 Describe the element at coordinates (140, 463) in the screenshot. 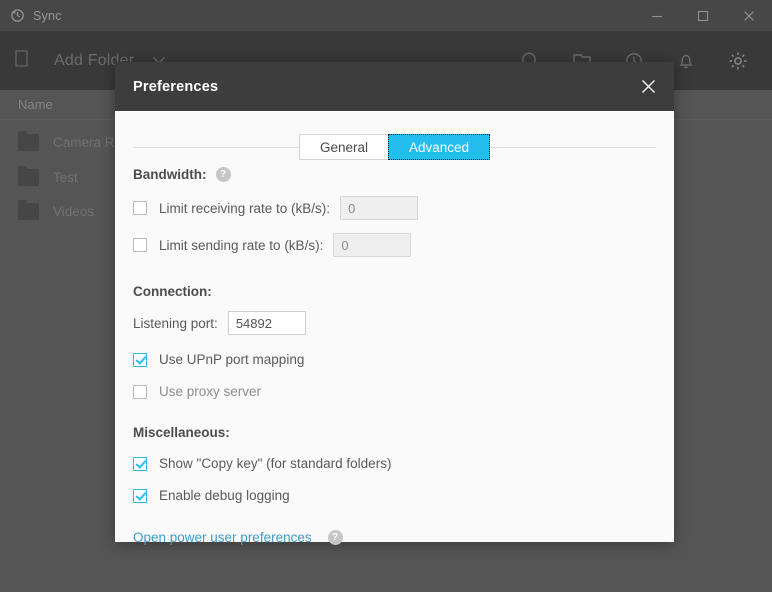

I see `show-copy-key-checkbox` at that location.